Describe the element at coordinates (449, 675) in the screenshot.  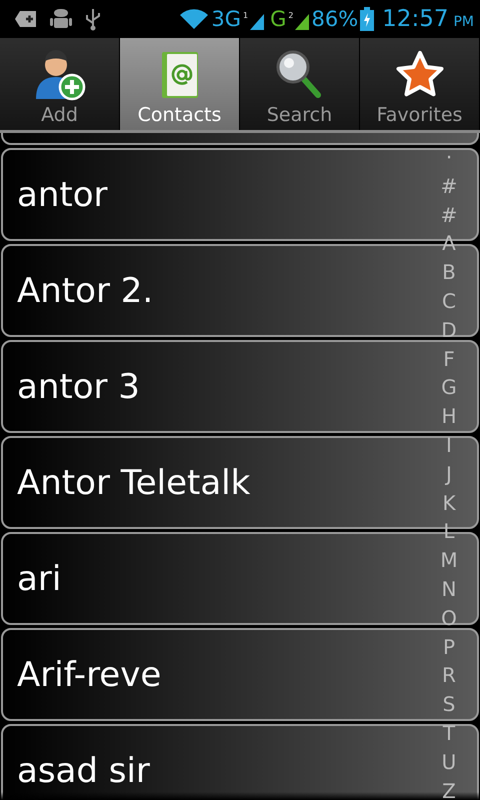
I see `index-letter: R` at that location.